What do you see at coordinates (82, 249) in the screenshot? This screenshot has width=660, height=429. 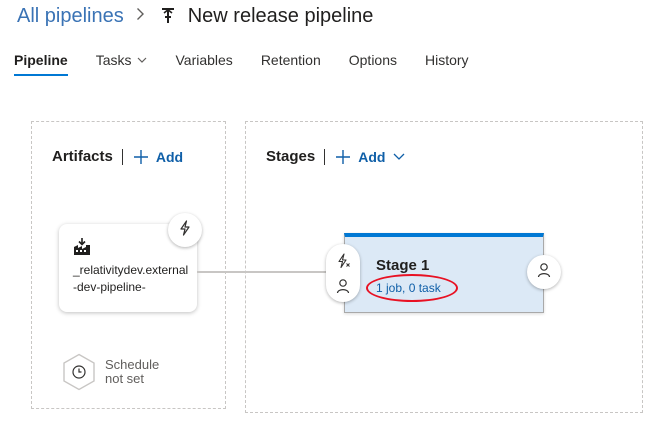 I see `build-icon` at bounding box center [82, 249].